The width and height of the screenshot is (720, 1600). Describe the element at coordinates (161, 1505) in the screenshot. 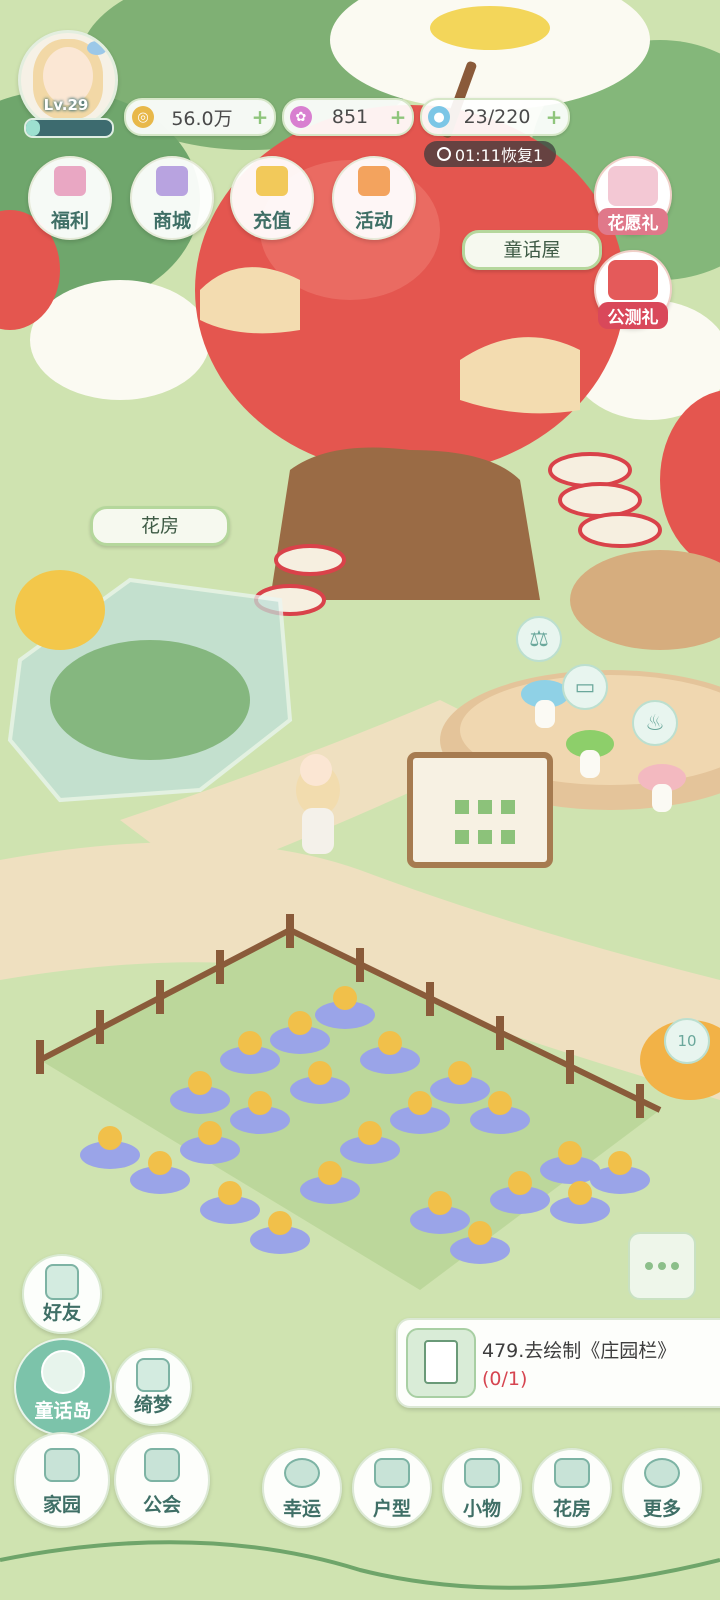

I see `guild-label: 公会` at that location.